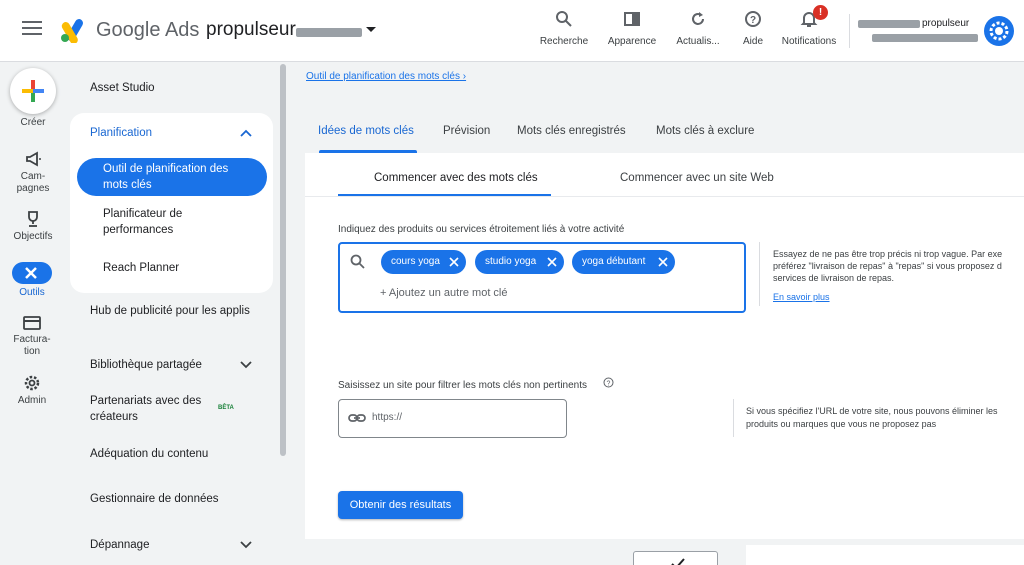 This screenshot has height=565, width=1024. I want to click on search-button: Recherche, so click(564, 28).